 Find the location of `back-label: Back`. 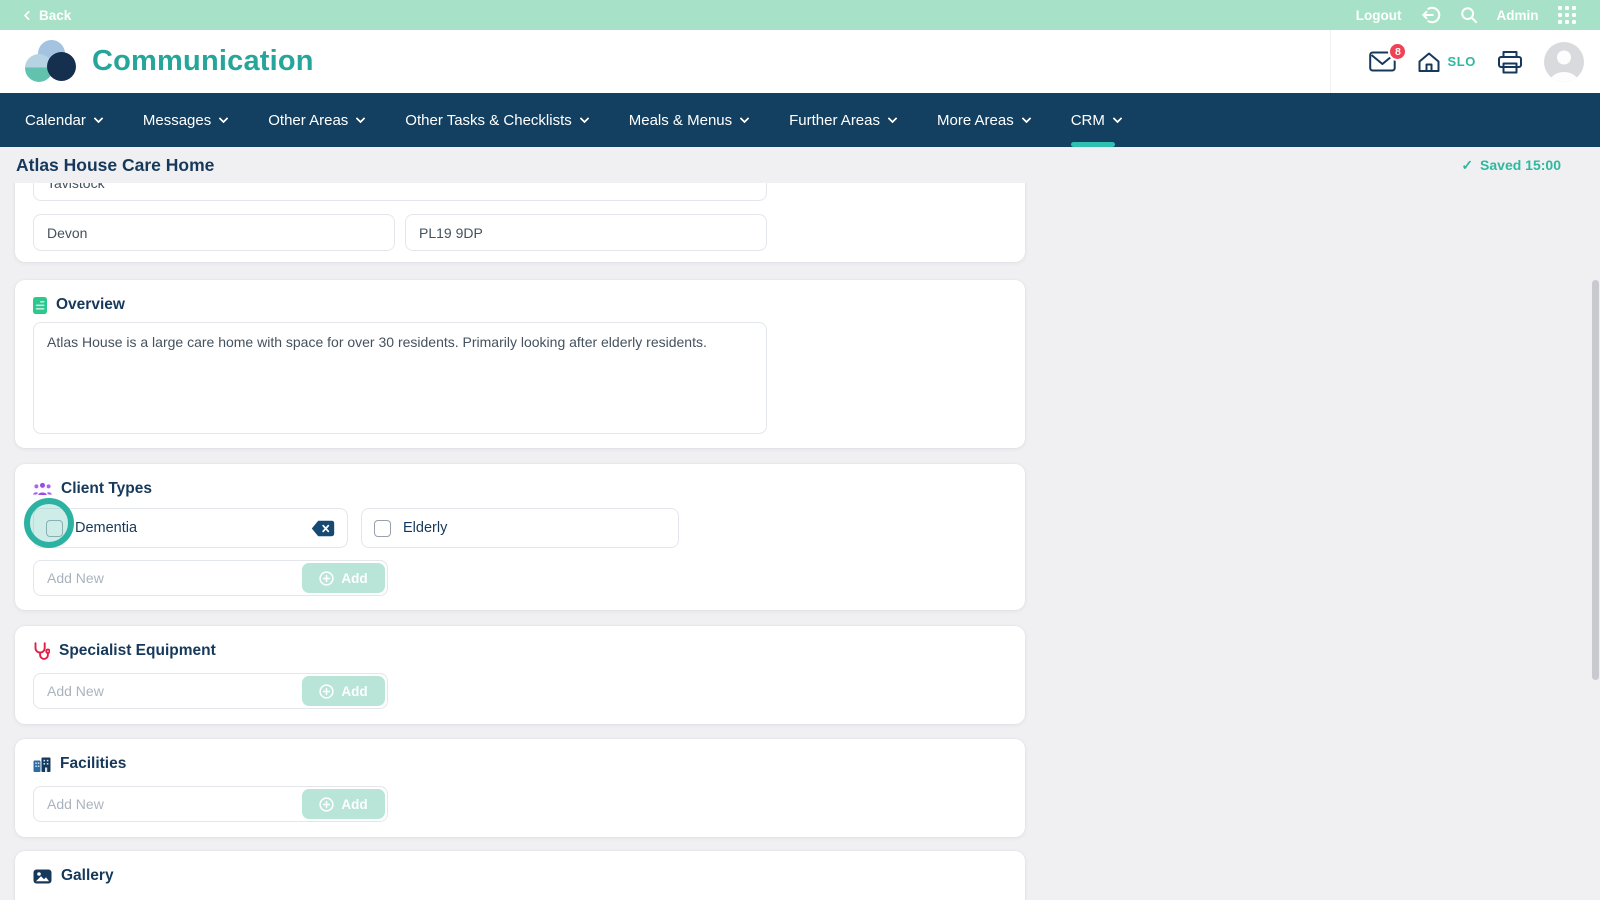

back-label: Back is located at coordinates (55, 15).